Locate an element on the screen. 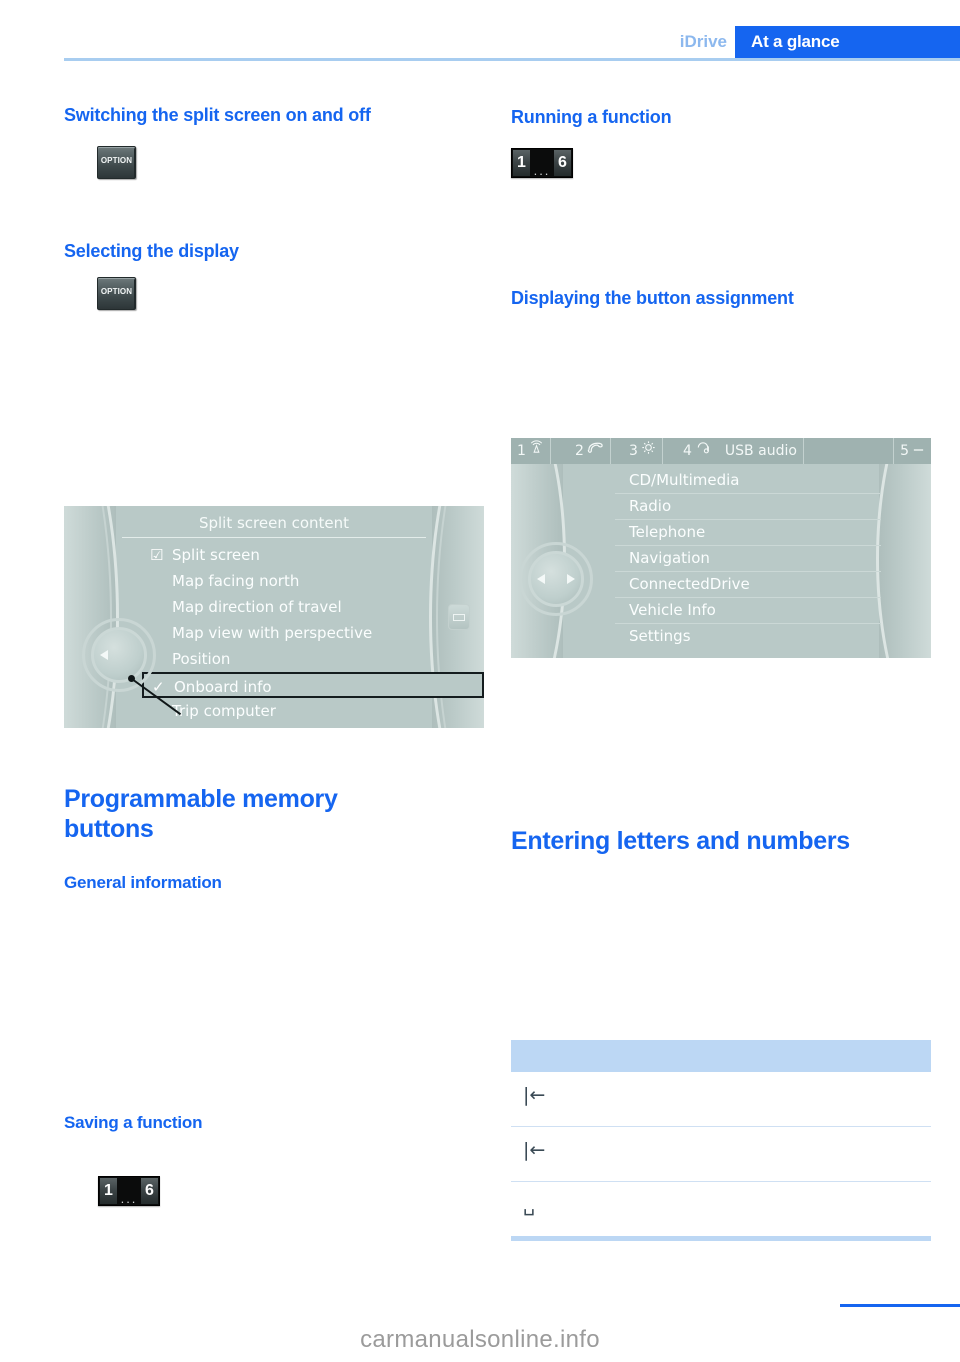 Image resolution: width=960 pixels, height=1362 pixels. split-screen-menu-item-label: Trip computer is located at coordinates (224, 711).